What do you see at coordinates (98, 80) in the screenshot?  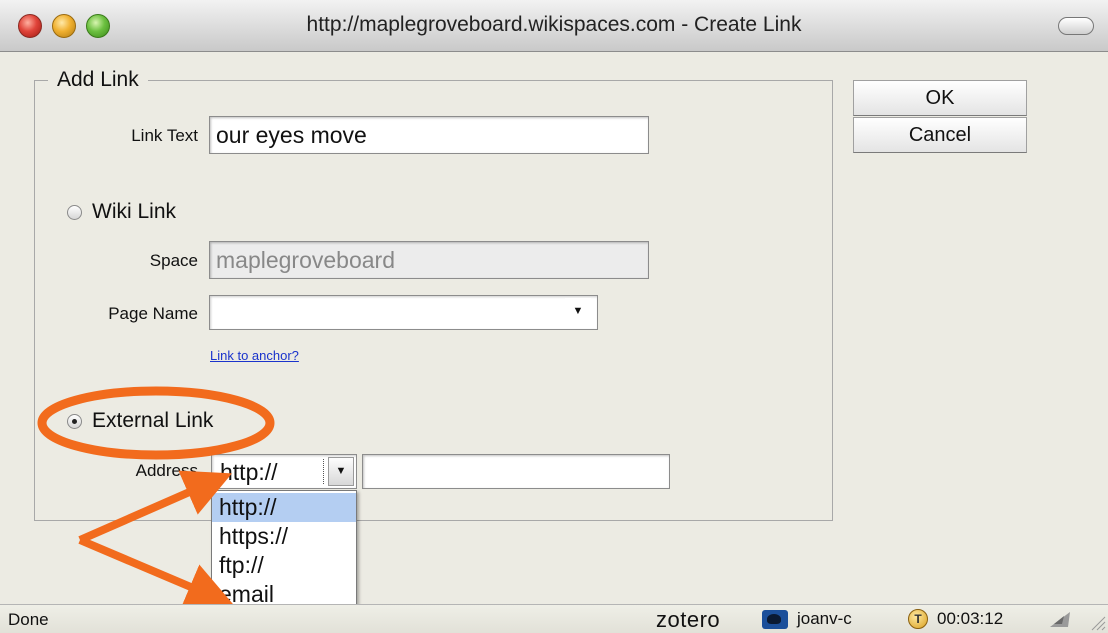 I see `add-link-legend: Add Link` at bounding box center [98, 80].